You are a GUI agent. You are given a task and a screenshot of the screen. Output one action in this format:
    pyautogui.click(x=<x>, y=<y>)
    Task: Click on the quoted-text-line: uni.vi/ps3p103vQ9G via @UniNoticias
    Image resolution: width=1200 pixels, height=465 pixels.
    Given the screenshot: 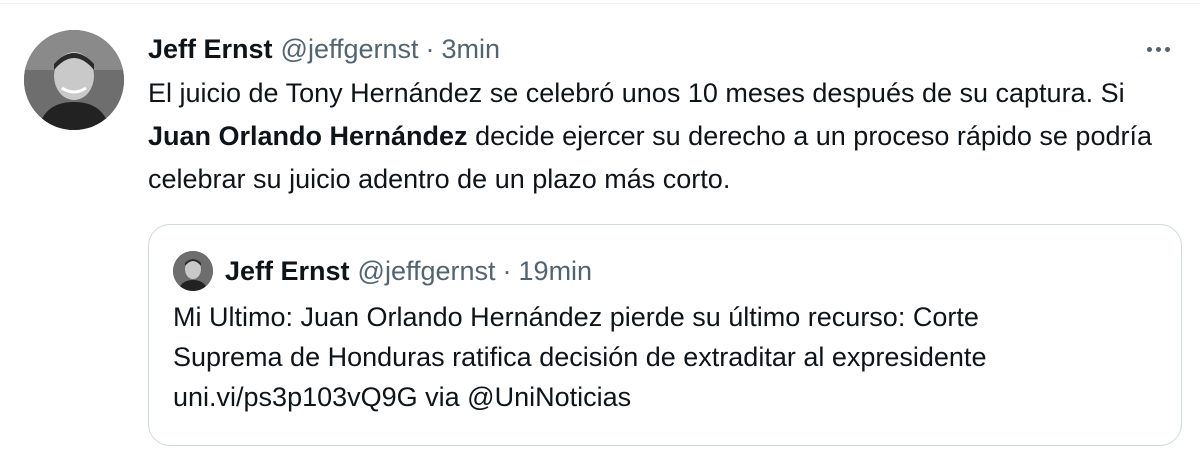 What is the action you would take?
    pyautogui.click(x=402, y=397)
    